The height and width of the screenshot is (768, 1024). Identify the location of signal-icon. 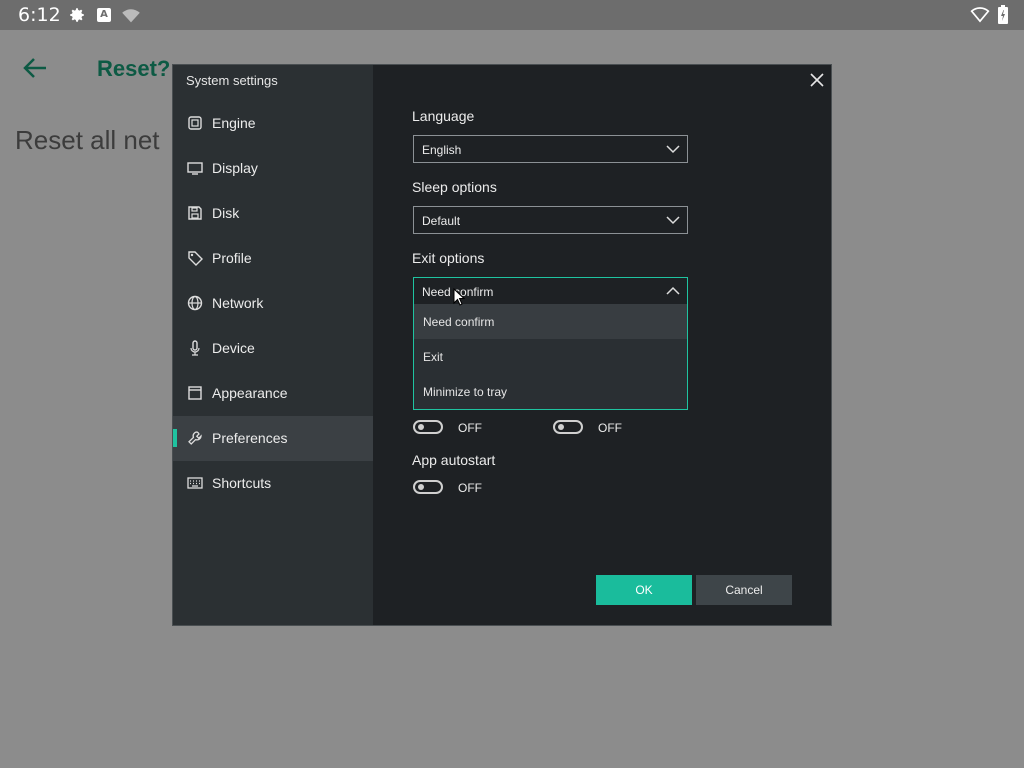
(980, 15).